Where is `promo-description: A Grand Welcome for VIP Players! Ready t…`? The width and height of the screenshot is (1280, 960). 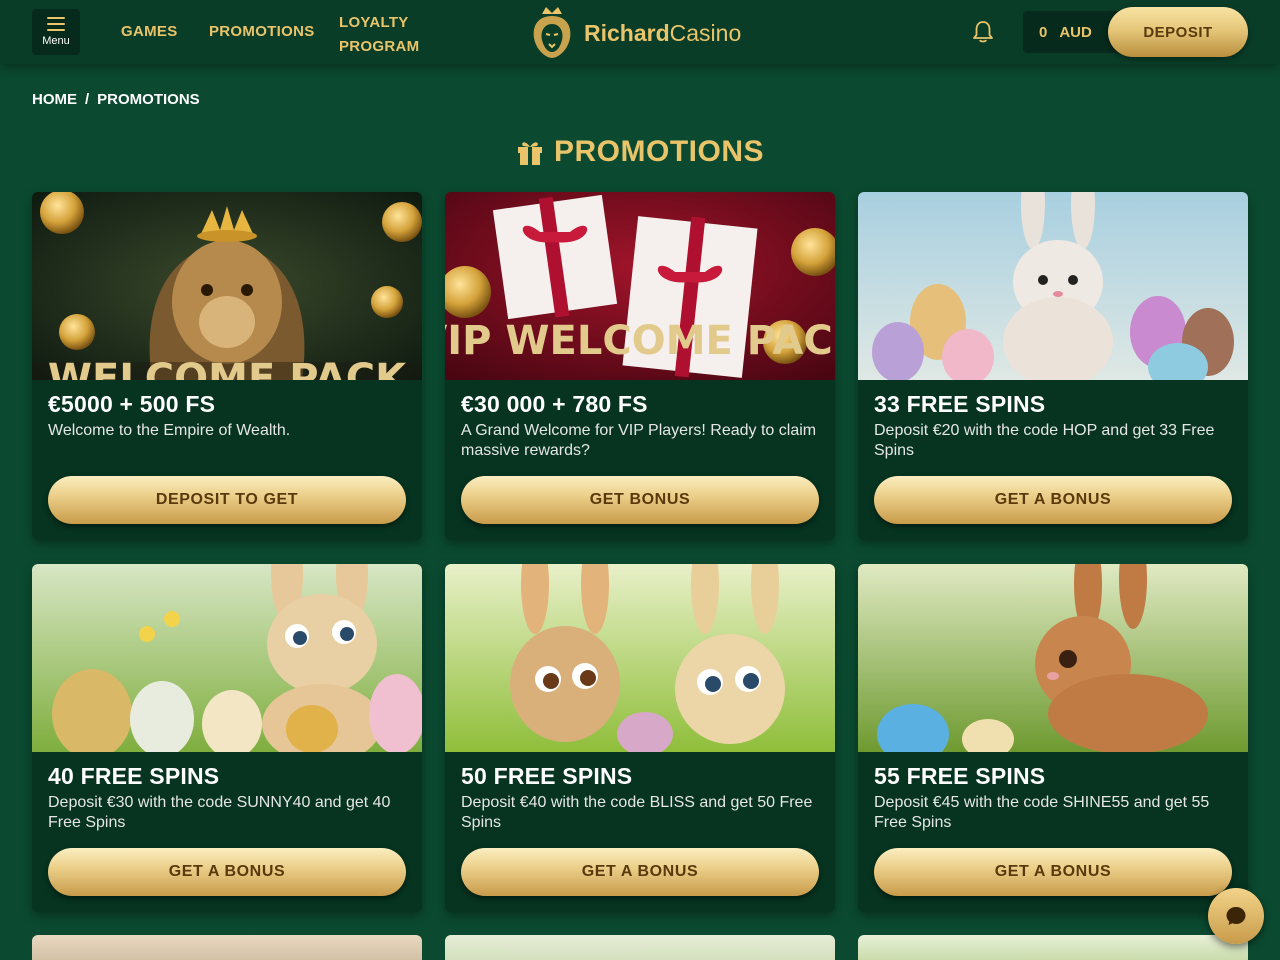 promo-description: A Grand Welcome for VIP Players! Ready t… is located at coordinates (639, 440).